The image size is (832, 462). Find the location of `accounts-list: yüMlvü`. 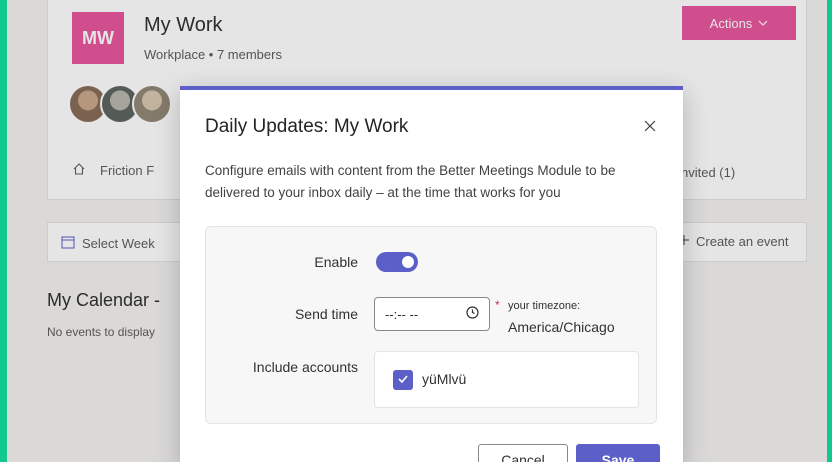

accounts-list: yüMlvü is located at coordinates (506, 379).